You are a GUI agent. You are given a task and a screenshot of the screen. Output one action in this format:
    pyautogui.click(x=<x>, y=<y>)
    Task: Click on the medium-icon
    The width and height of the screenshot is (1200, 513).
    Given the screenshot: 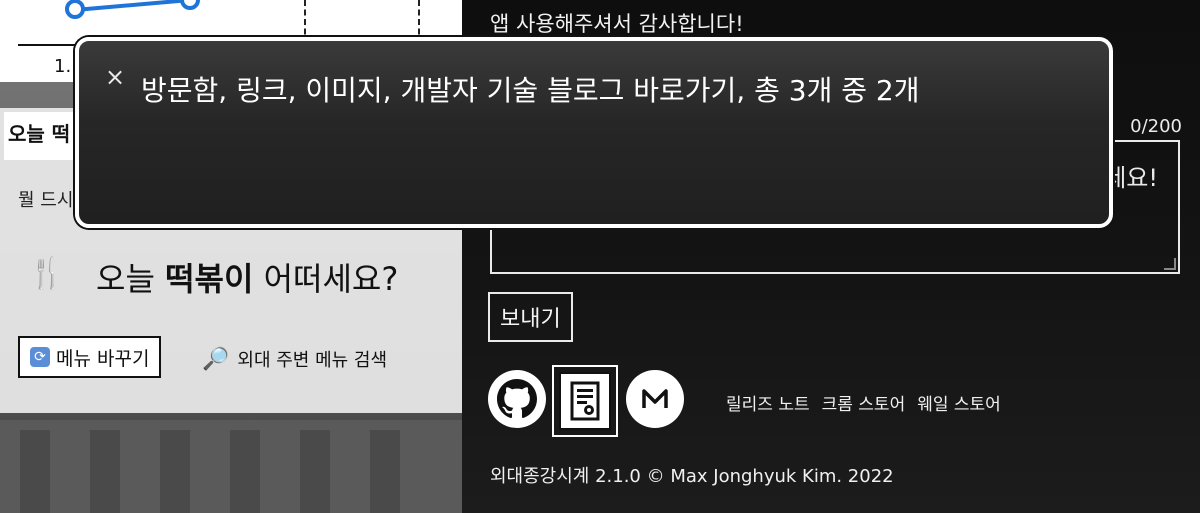 What is the action you would take?
    pyautogui.click(x=655, y=399)
    